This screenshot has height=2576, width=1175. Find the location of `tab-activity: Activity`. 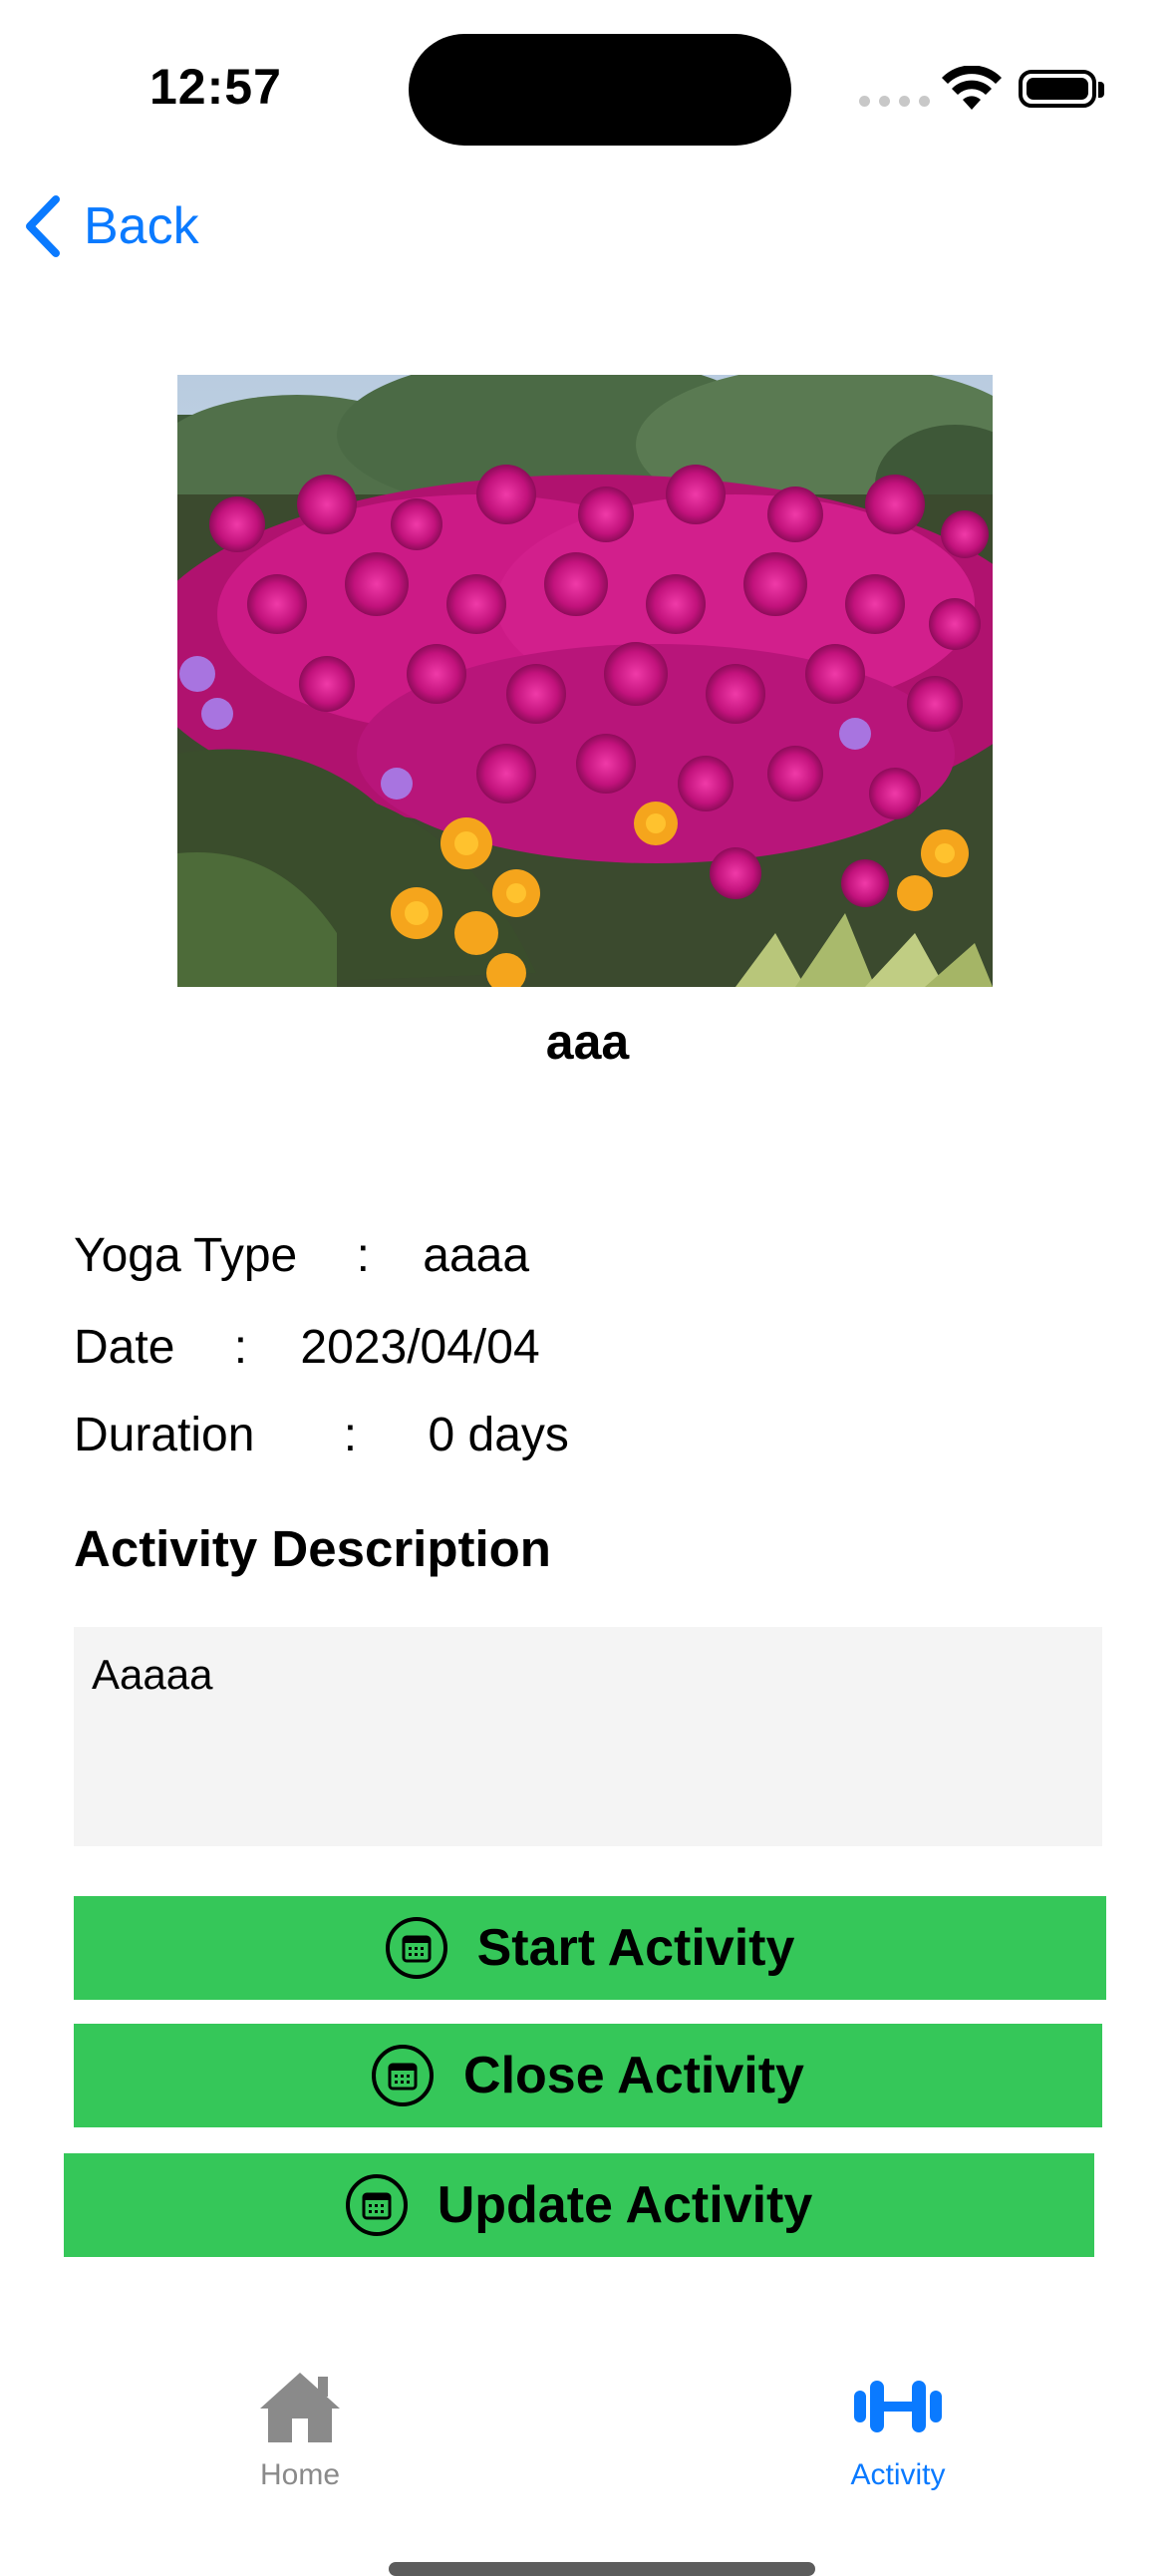

tab-activity: Activity is located at coordinates (898, 2430).